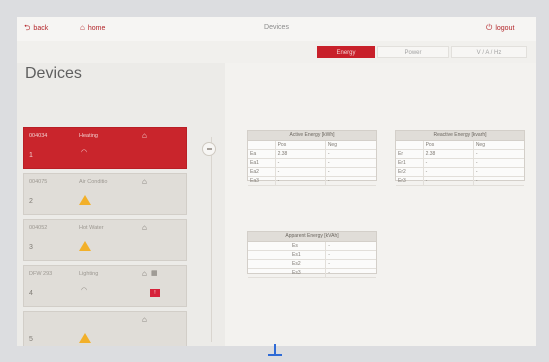 The height and width of the screenshot is (362, 549). What do you see at coordinates (209, 149) in the screenshot?
I see `scrollbar-handle` at bounding box center [209, 149].